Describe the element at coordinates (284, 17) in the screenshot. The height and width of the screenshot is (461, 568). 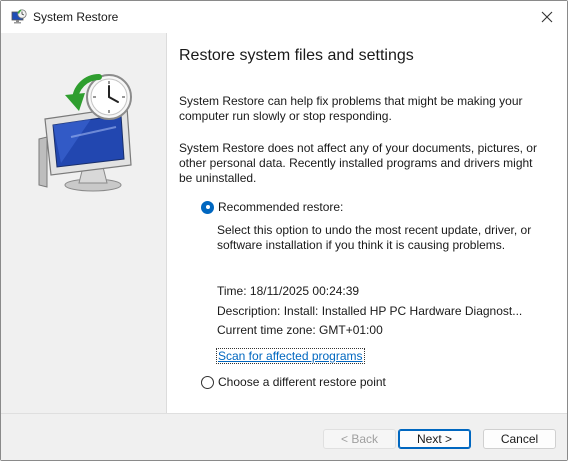
I see `title-bar: System Restore` at that location.